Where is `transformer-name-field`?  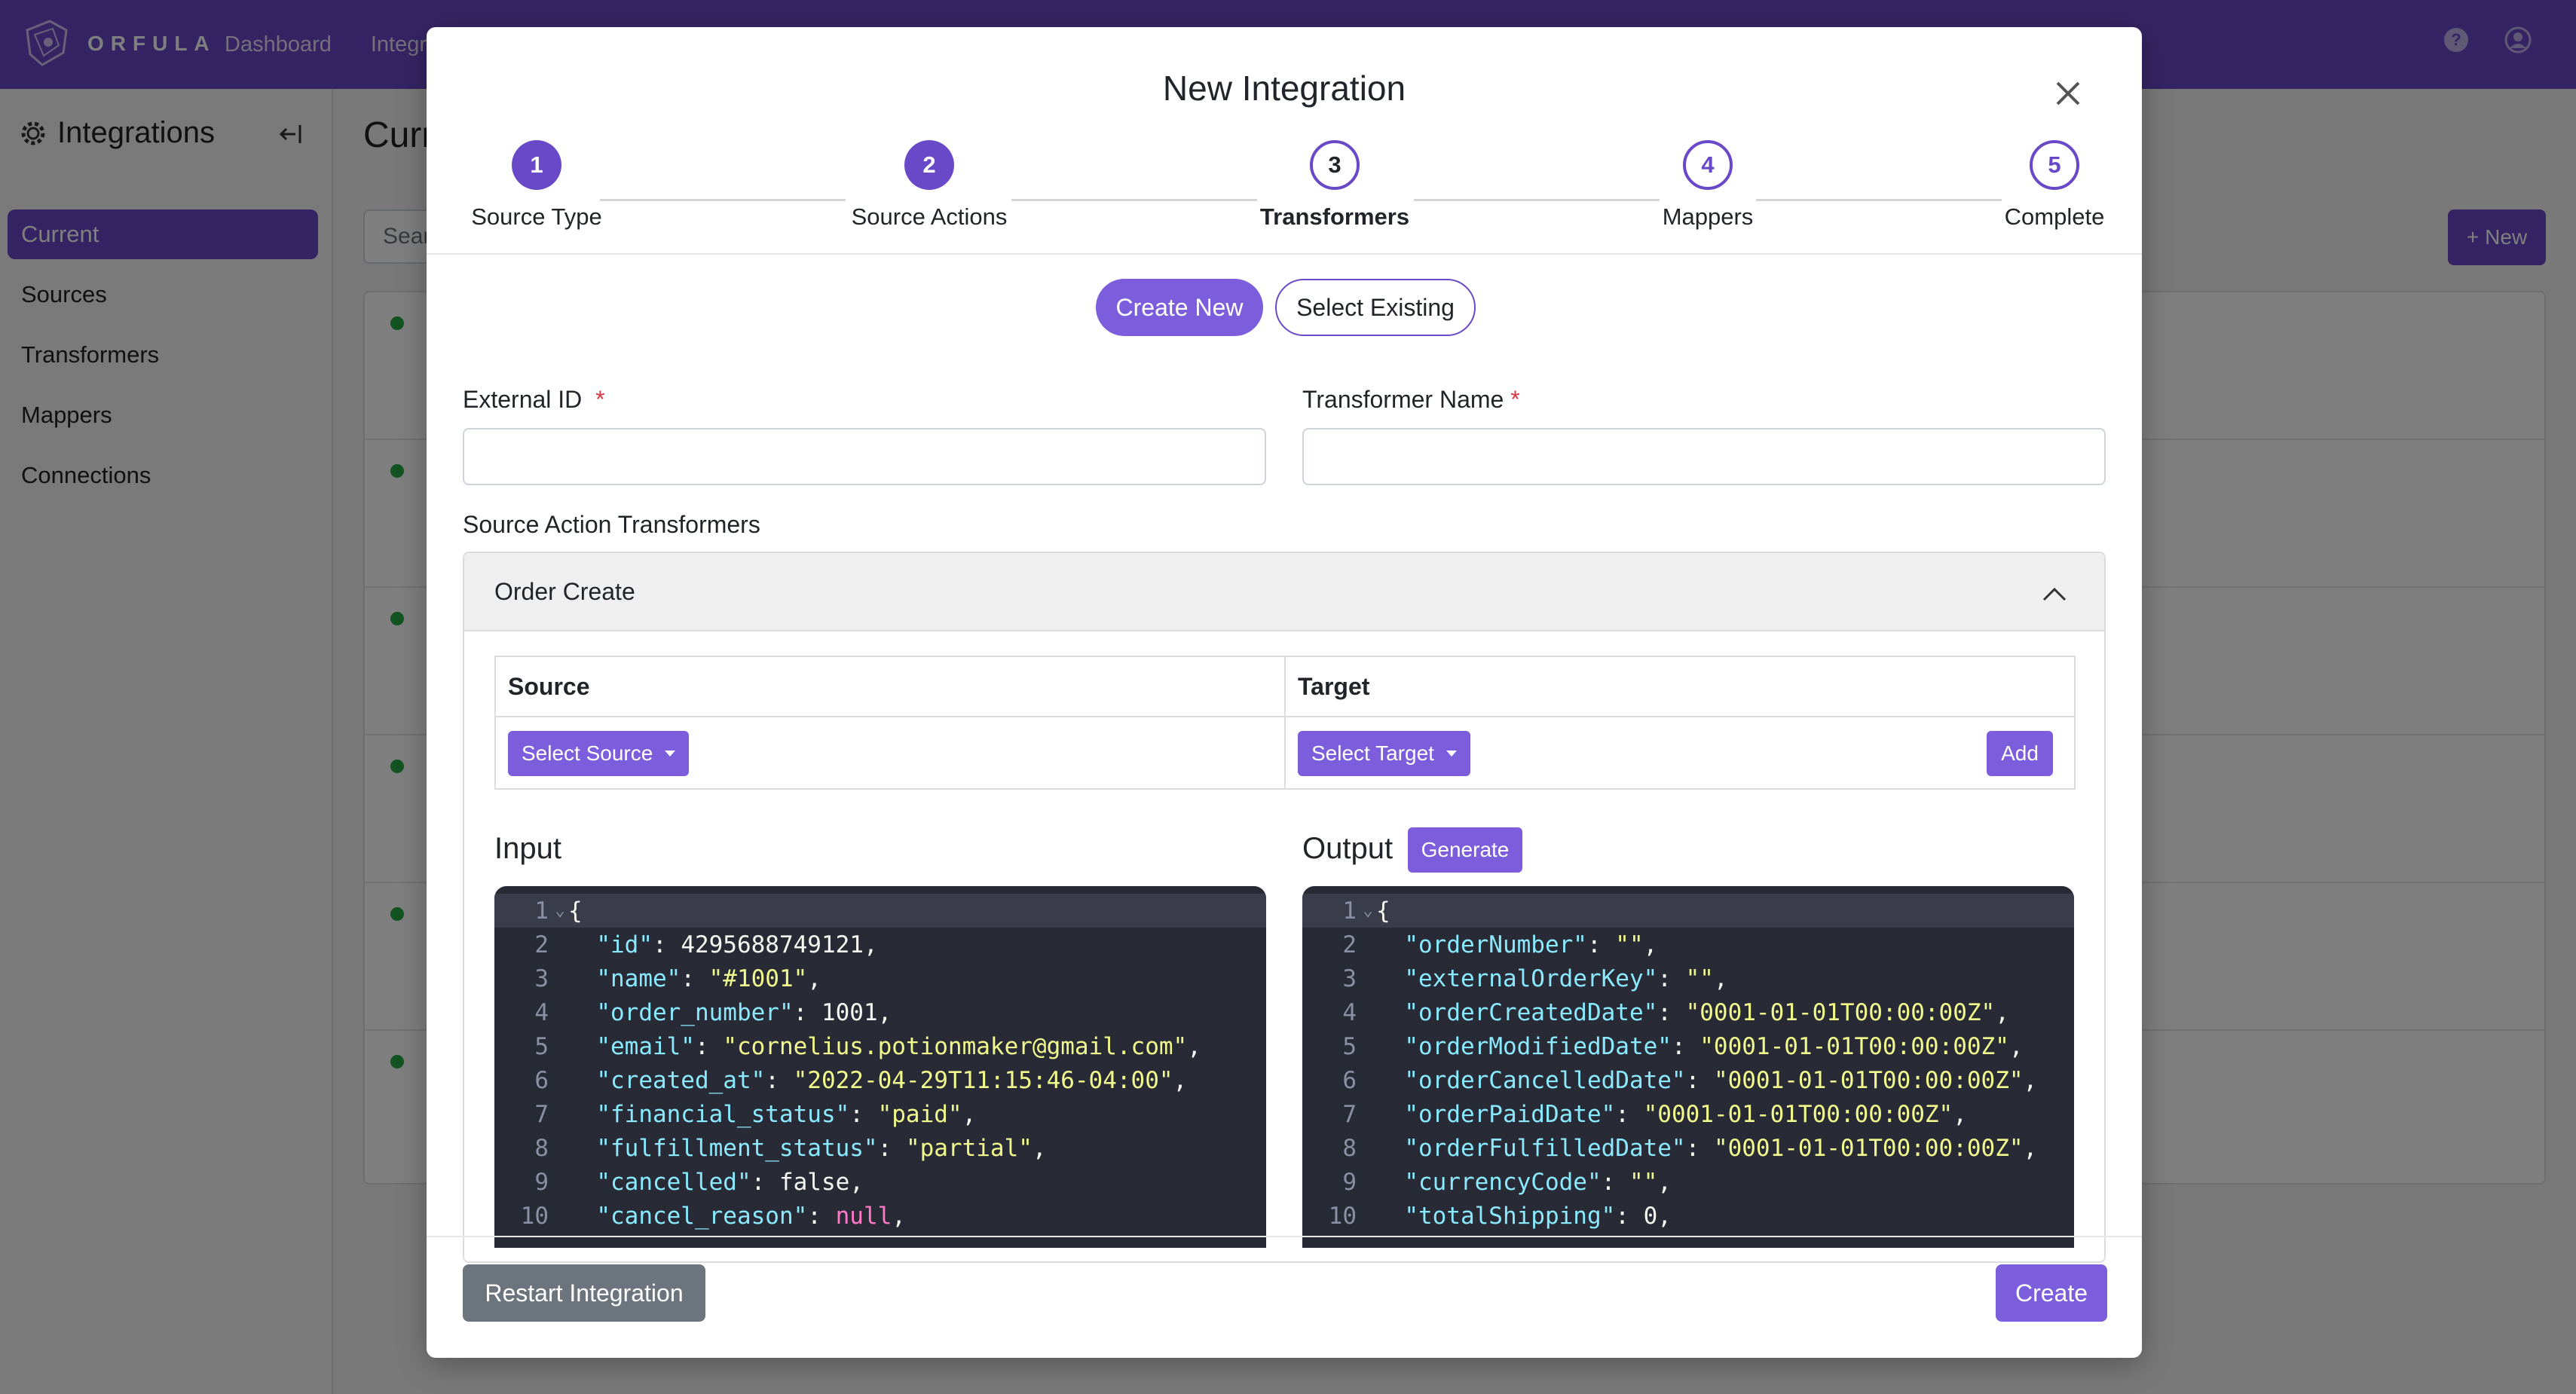
transformer-name-field is located at coordinates (1704, 456).